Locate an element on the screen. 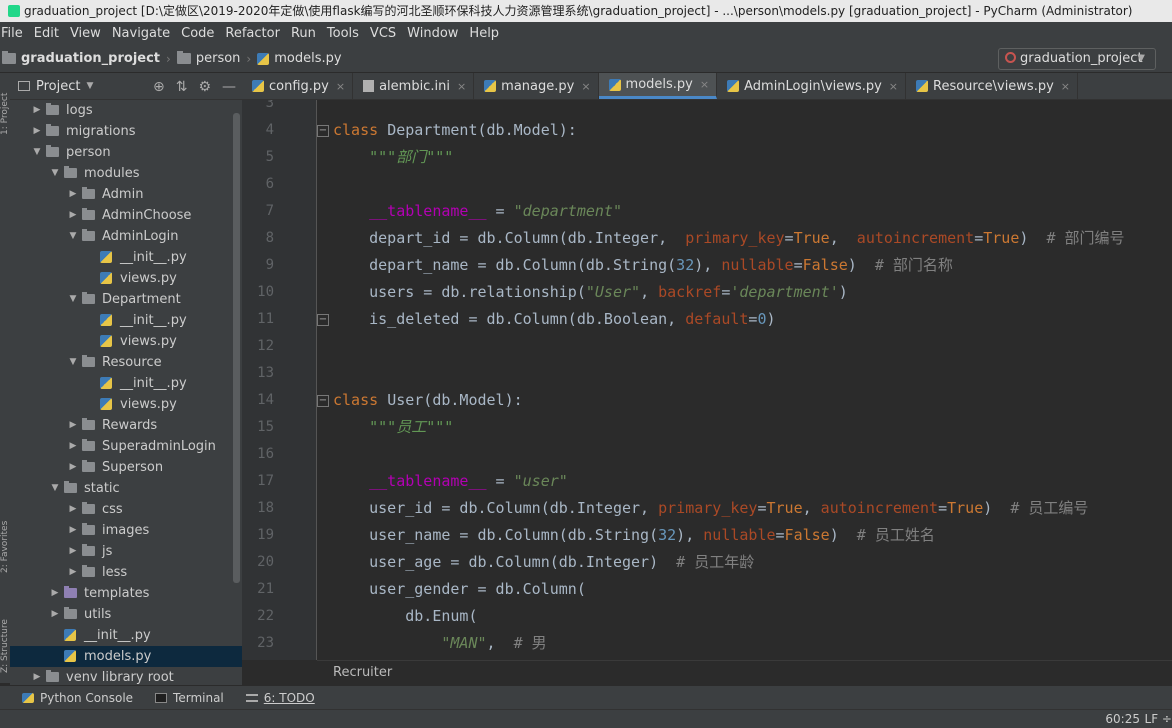 This screenshot has height=728, width=1172. editor-tab: Resource\views.py × is located at coordinates (992, 86).